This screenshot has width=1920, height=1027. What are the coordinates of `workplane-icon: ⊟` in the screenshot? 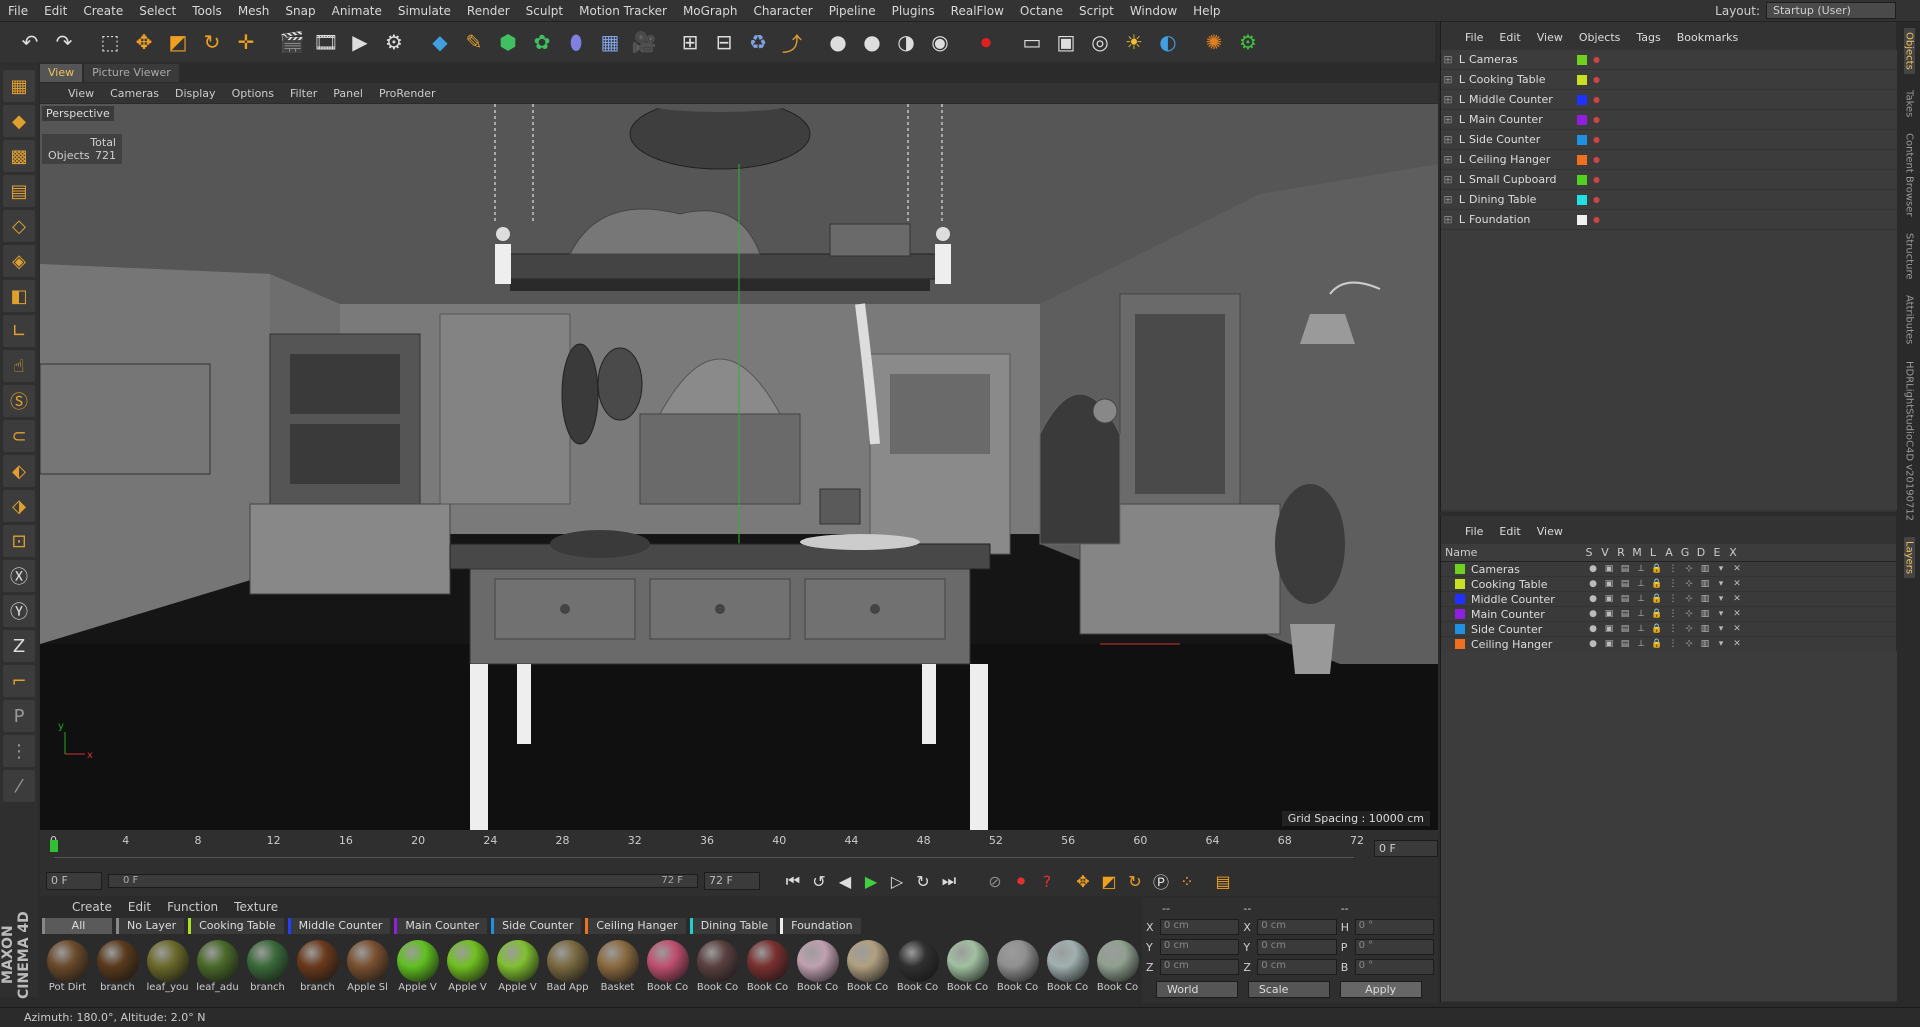 It's located at (724, 42).